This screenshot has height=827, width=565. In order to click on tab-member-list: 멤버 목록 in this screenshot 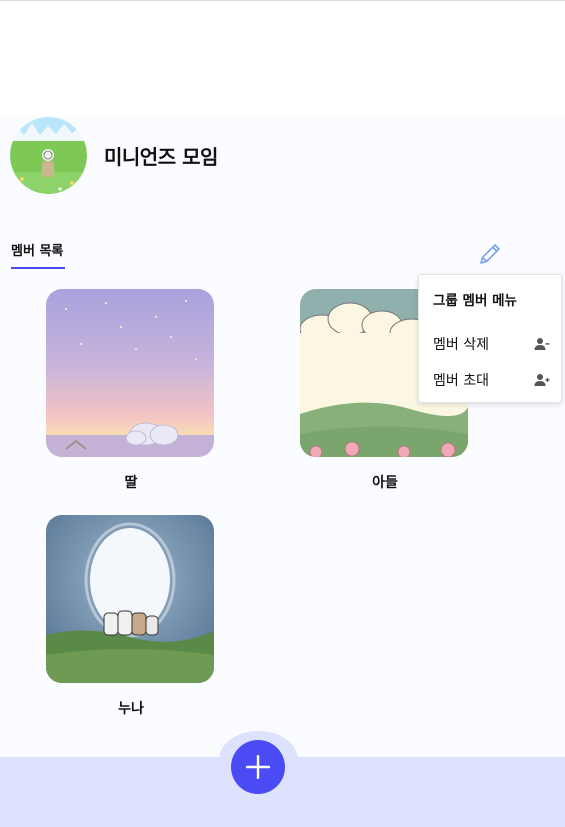, I will do `click(37, 249)`.